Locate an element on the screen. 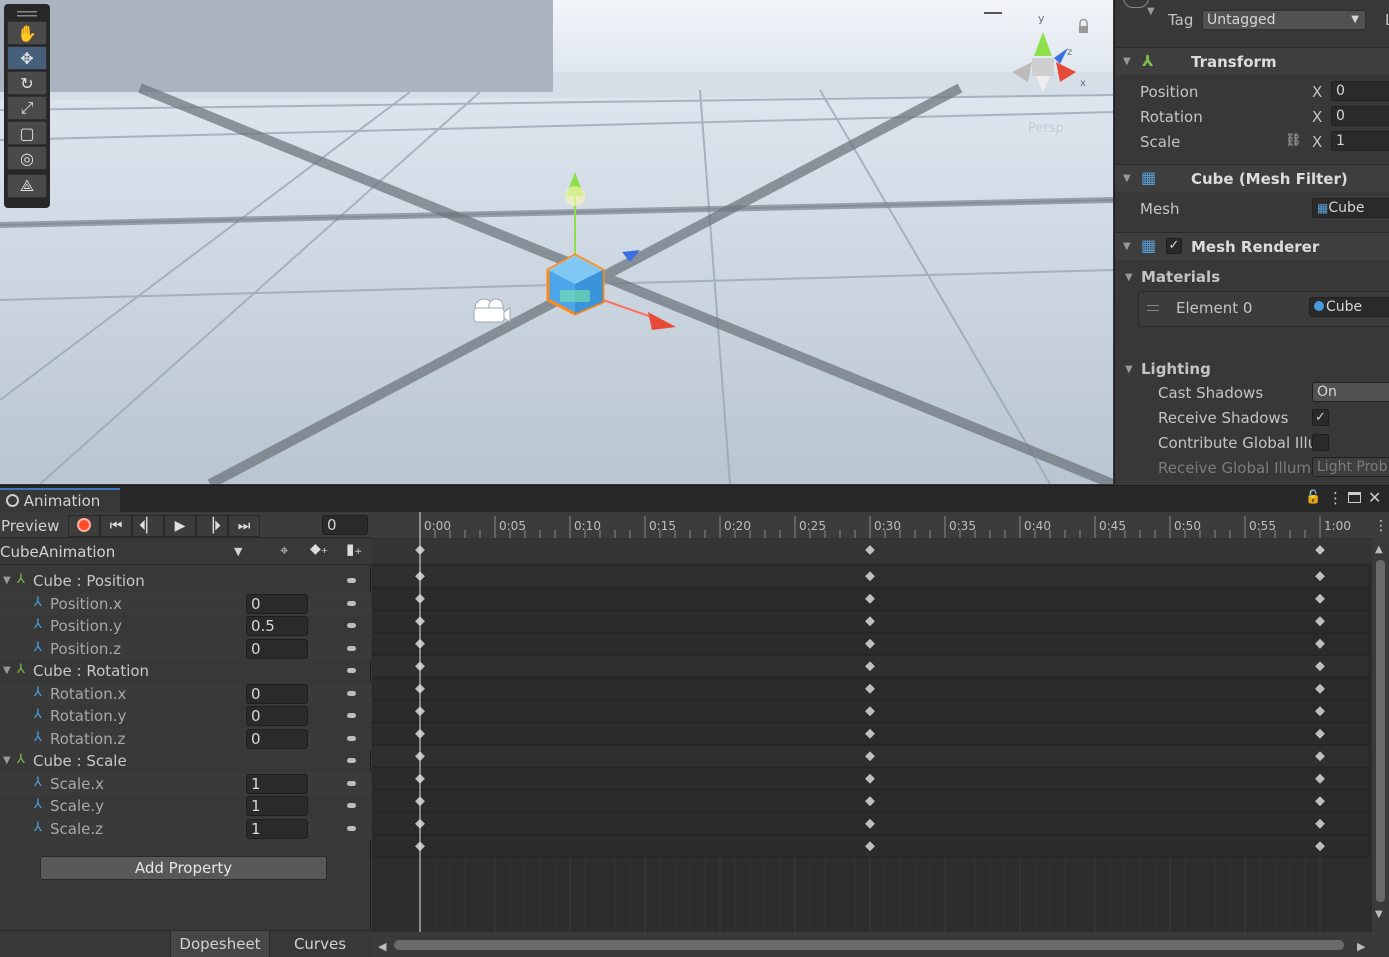 The height and width of the screenshot is (957, 1389). tag-label: Tag is located at coordinates (1181, 20).